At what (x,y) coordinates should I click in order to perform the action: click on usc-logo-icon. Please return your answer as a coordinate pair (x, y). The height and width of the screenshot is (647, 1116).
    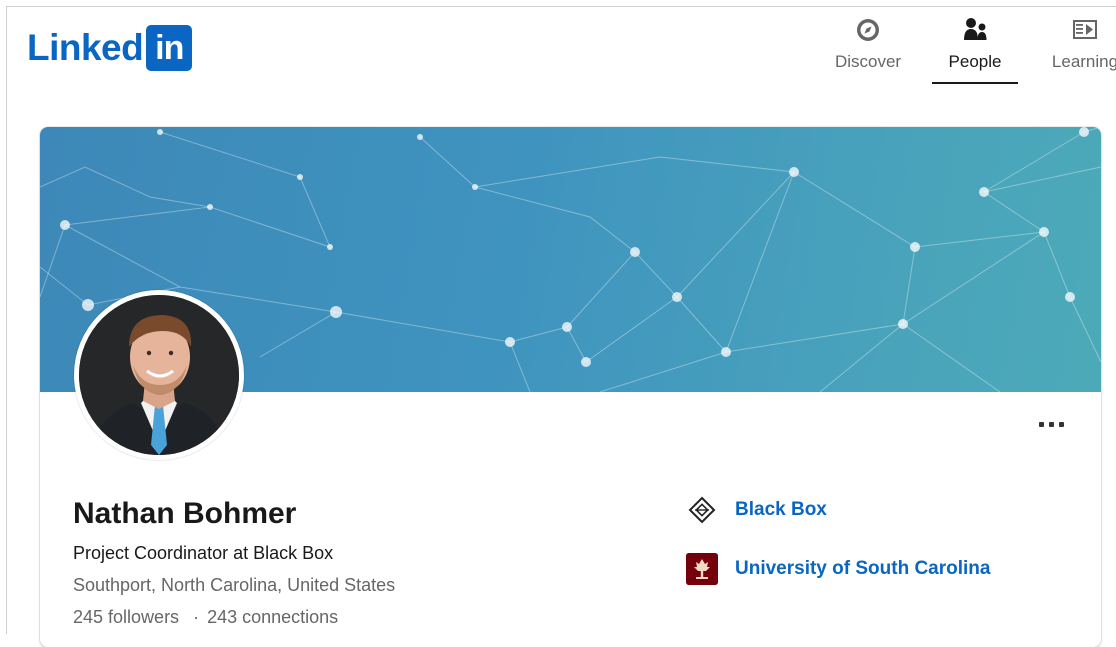
    Looking at the image, I should click on (702, 569).